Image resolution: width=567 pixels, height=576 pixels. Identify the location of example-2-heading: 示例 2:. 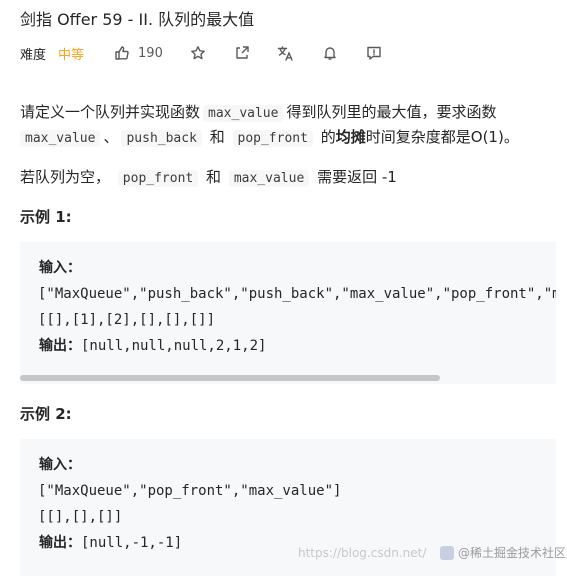
(46, 414).